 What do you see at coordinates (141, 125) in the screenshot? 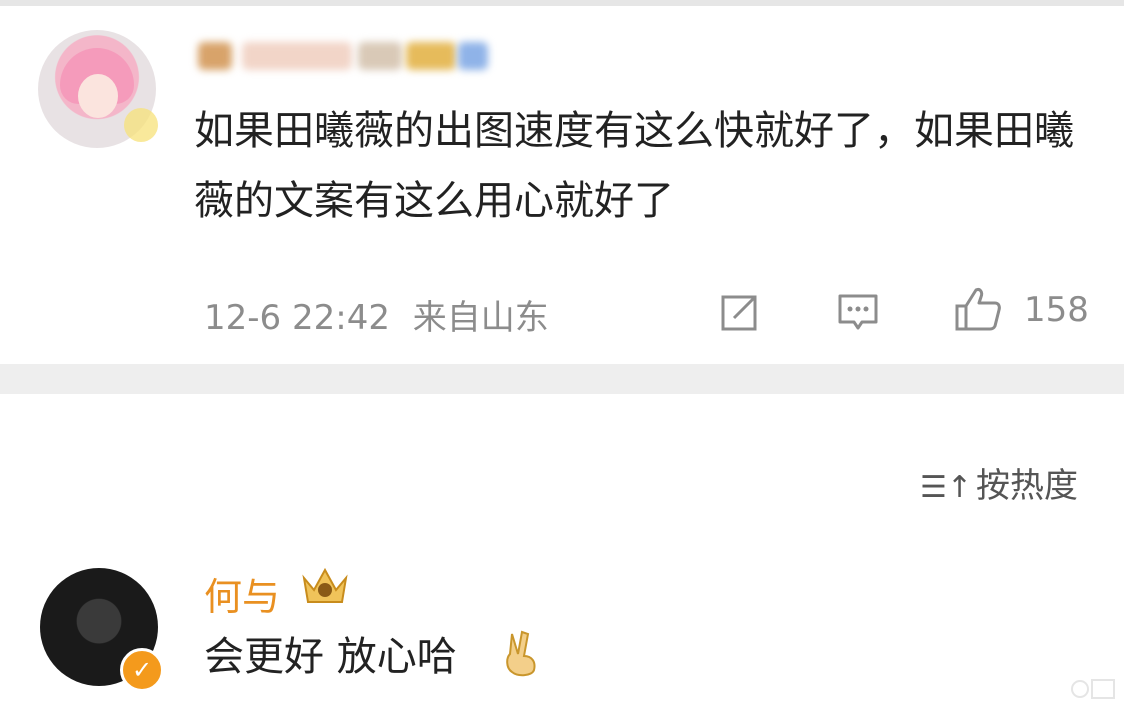
I see `user1-badge-icon` at bounding box center [141, 125].